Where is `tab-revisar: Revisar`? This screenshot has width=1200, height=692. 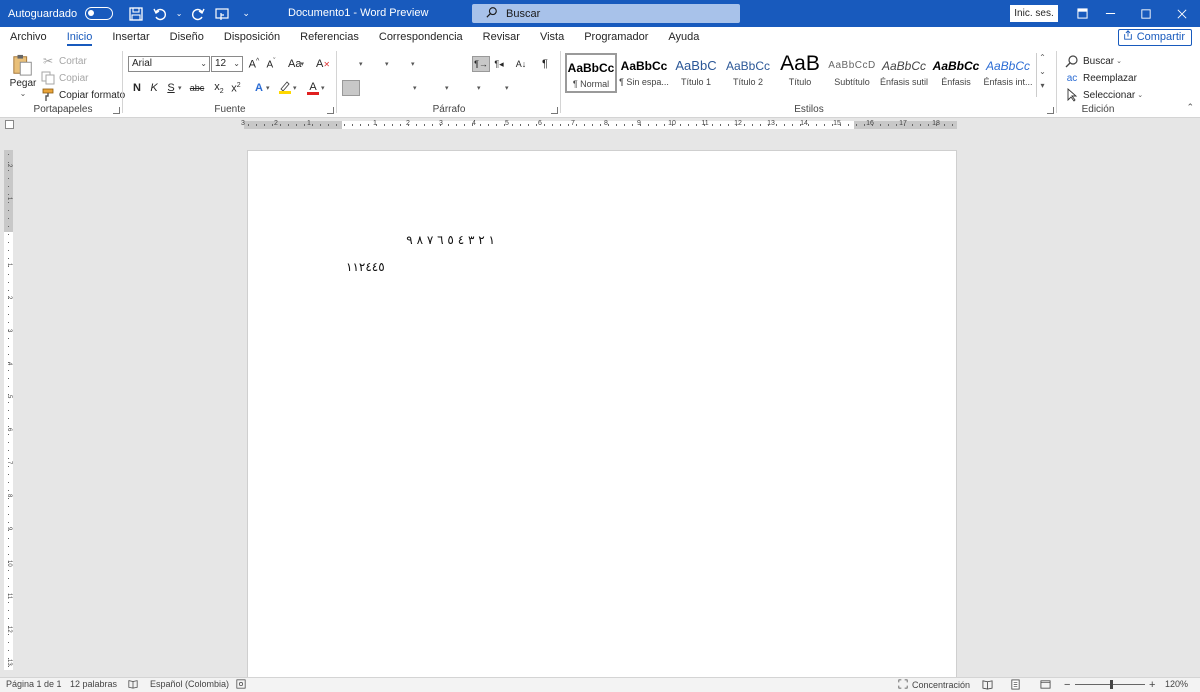
tab-revisar: Revisar is located at coordinates (501, 37).